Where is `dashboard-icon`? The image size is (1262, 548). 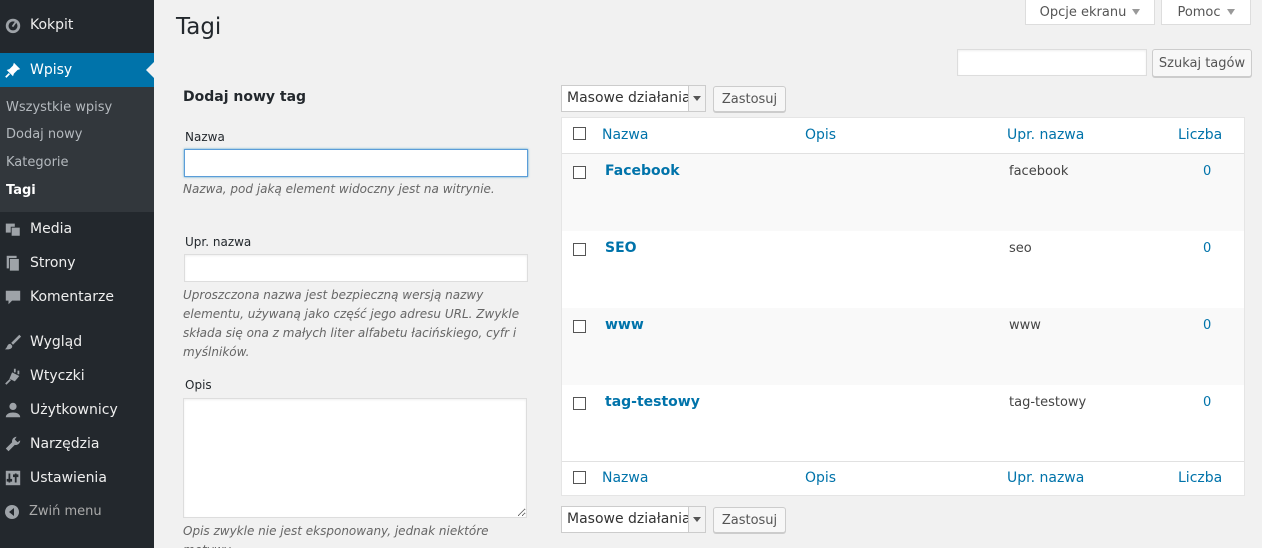 dashboard-icon is located at coordinates (13, 26).